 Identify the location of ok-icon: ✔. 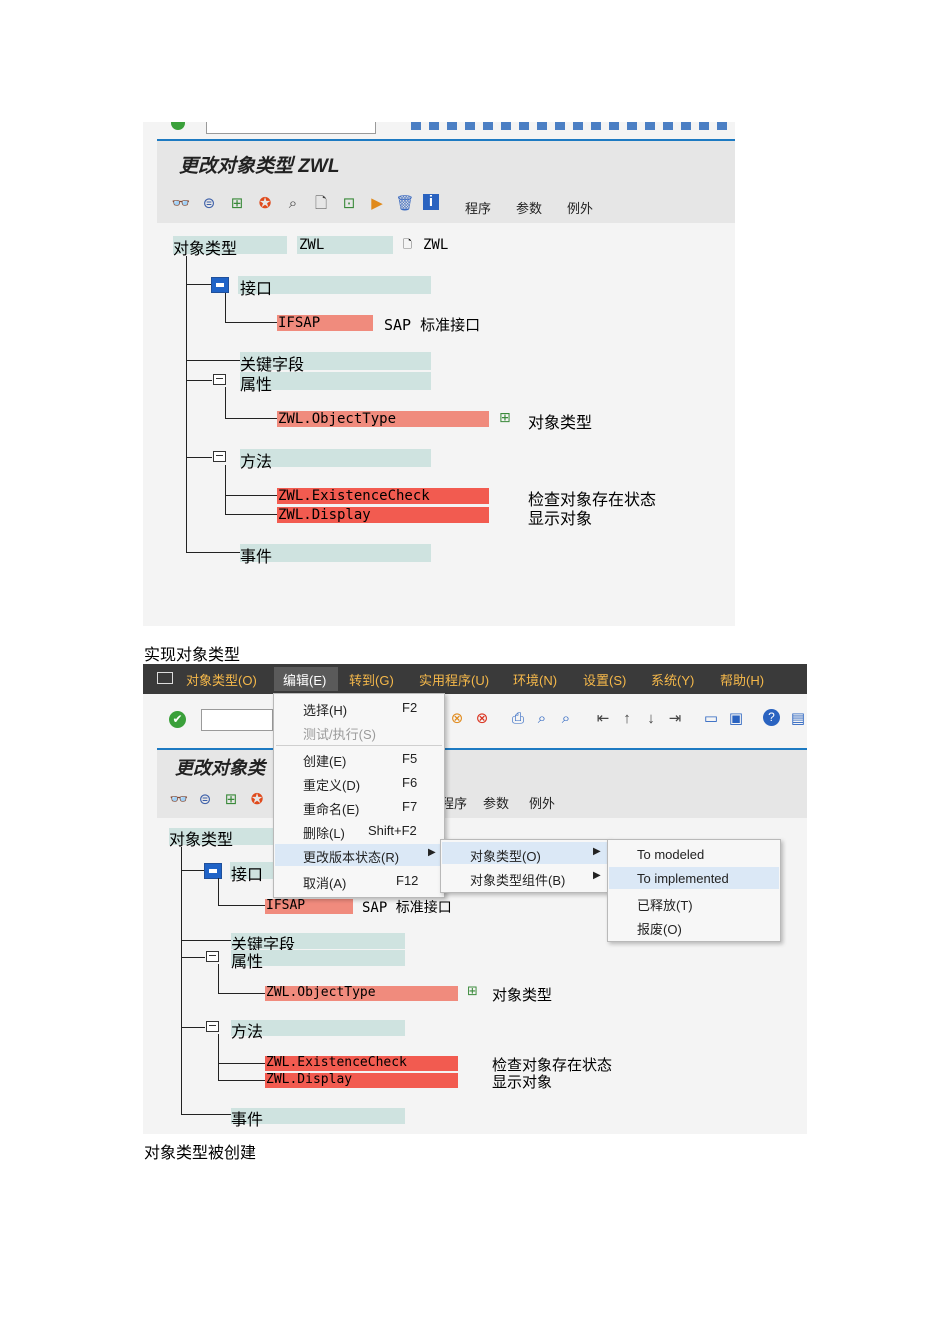
(177, 719).